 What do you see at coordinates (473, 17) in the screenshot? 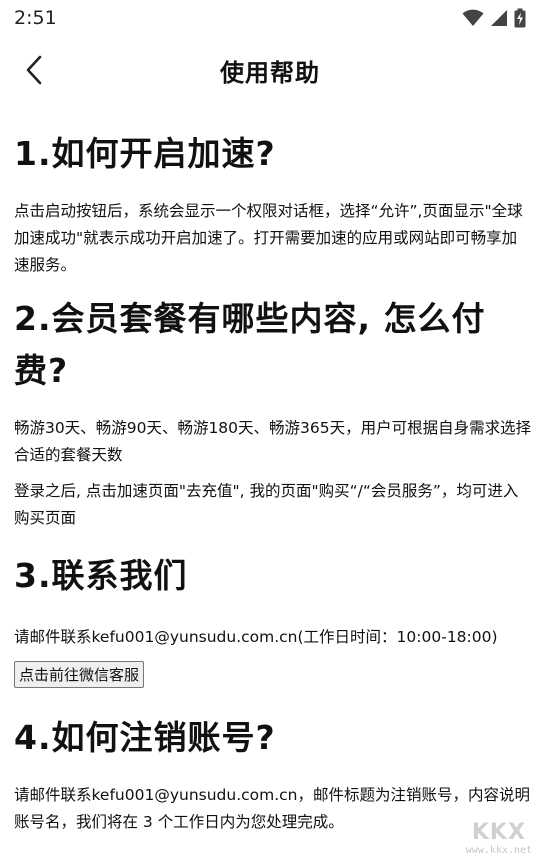
I see `wifi-icon` at bounding box center [473, 17].